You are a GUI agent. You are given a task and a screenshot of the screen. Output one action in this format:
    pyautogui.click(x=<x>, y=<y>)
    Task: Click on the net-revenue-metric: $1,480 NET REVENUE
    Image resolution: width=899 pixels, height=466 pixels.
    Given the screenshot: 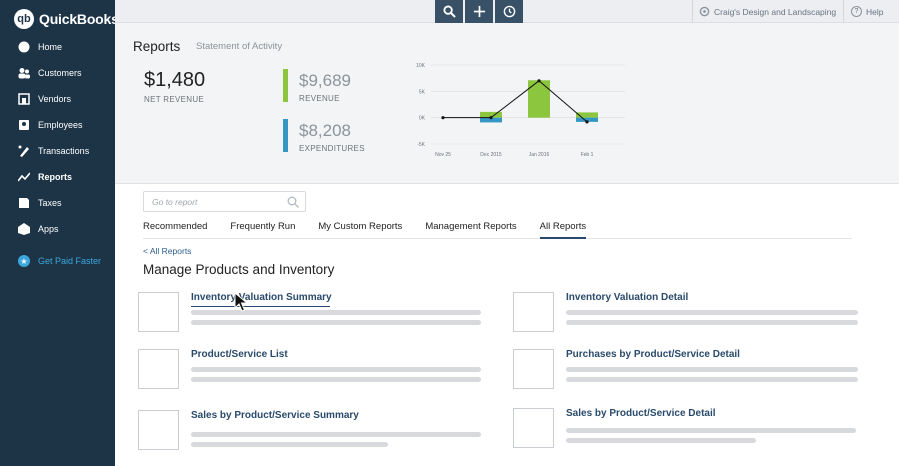 What is the action you would take?
    pyautogui.click(x=174, y=86)
    